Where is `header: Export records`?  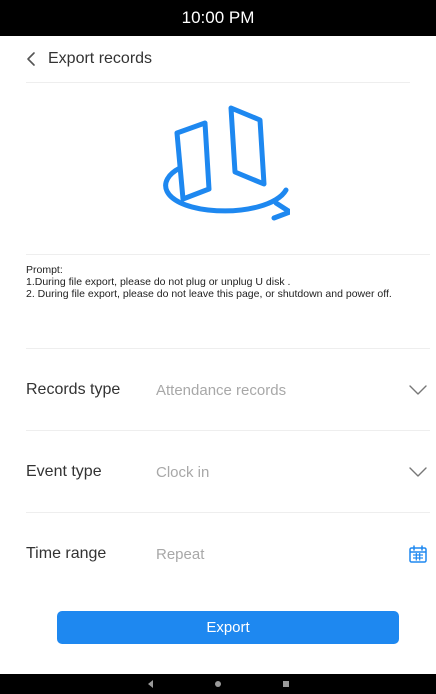 header: Export records is located at coordinates (218, 59).